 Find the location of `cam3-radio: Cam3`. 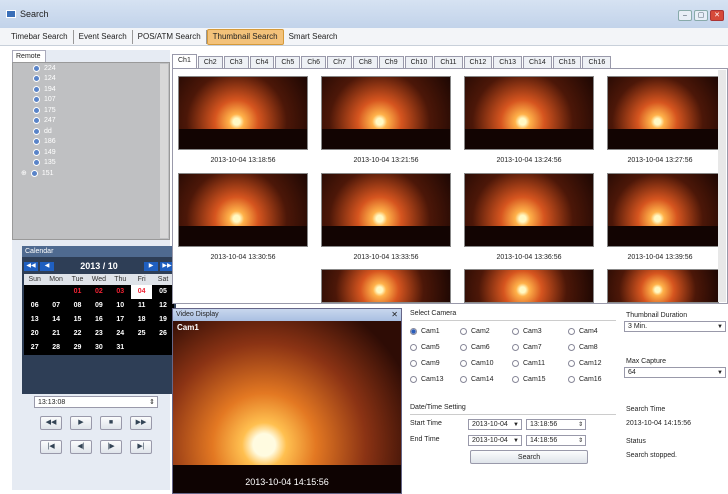

cam3-radio: Cam3 is located at coordinates (527, 331).